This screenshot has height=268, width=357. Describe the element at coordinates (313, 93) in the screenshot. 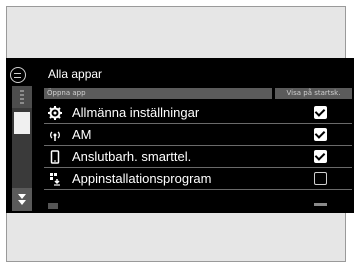

I see `column-header-show: Visa på startsk.` at that location.